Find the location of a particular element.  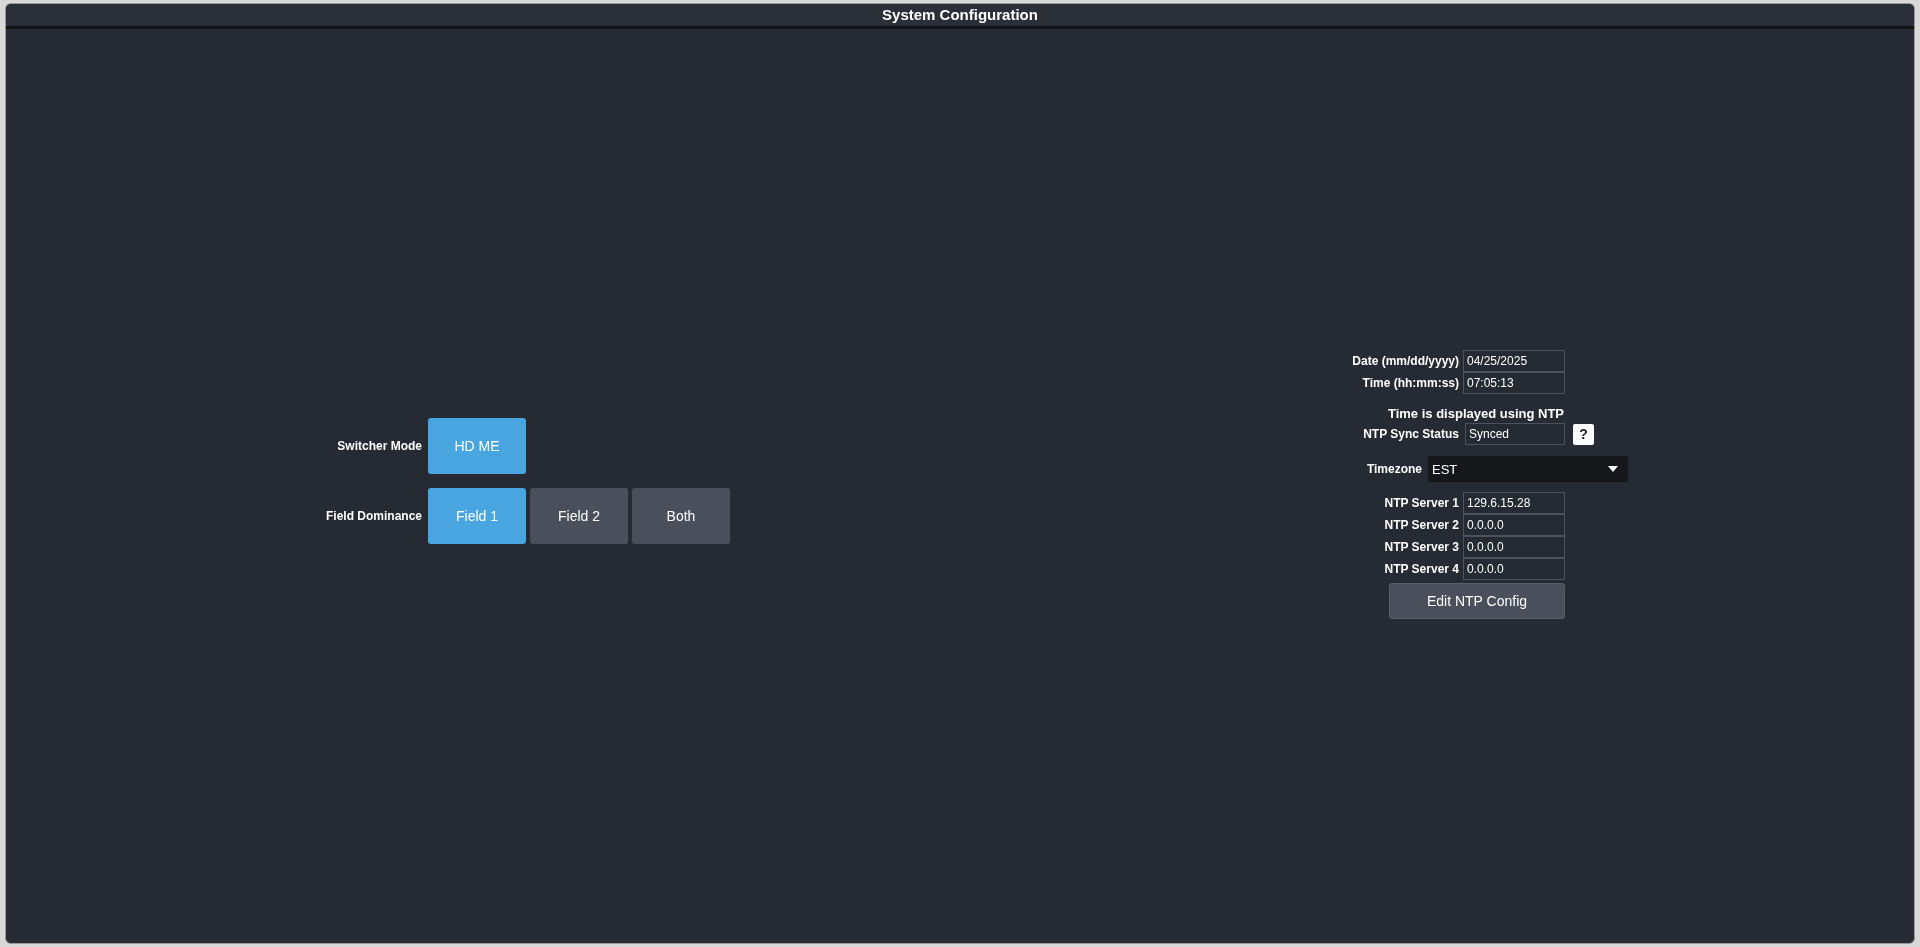

edit-ntp-button: Edit NTP Config is located at coordinates (1477, 601).